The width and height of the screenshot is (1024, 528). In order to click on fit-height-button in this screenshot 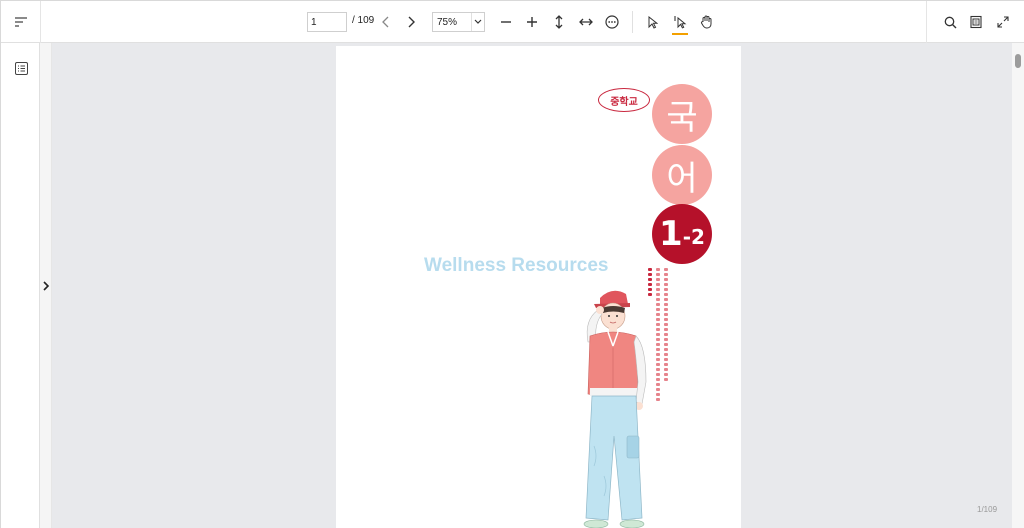, I will do `click(559, 22)`.